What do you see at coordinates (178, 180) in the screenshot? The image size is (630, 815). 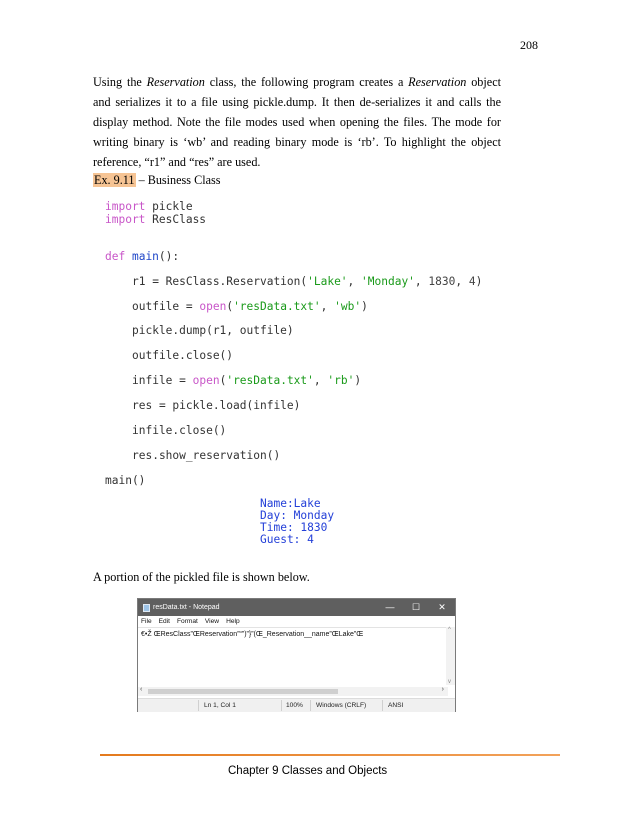 I see `example-title: – Business Class` at bounding box center [178, 180].